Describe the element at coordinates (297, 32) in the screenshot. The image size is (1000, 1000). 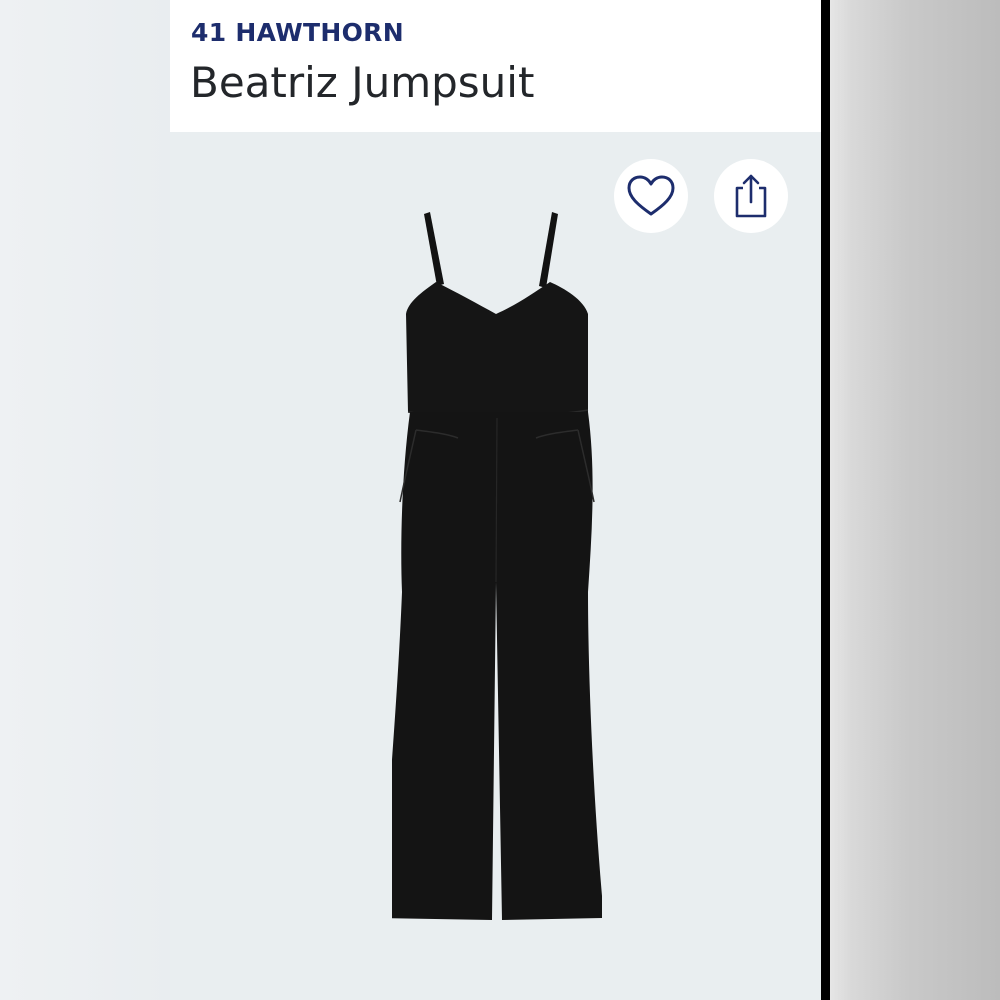
I see `brand-name: 41 HAWTHORN` at that location.